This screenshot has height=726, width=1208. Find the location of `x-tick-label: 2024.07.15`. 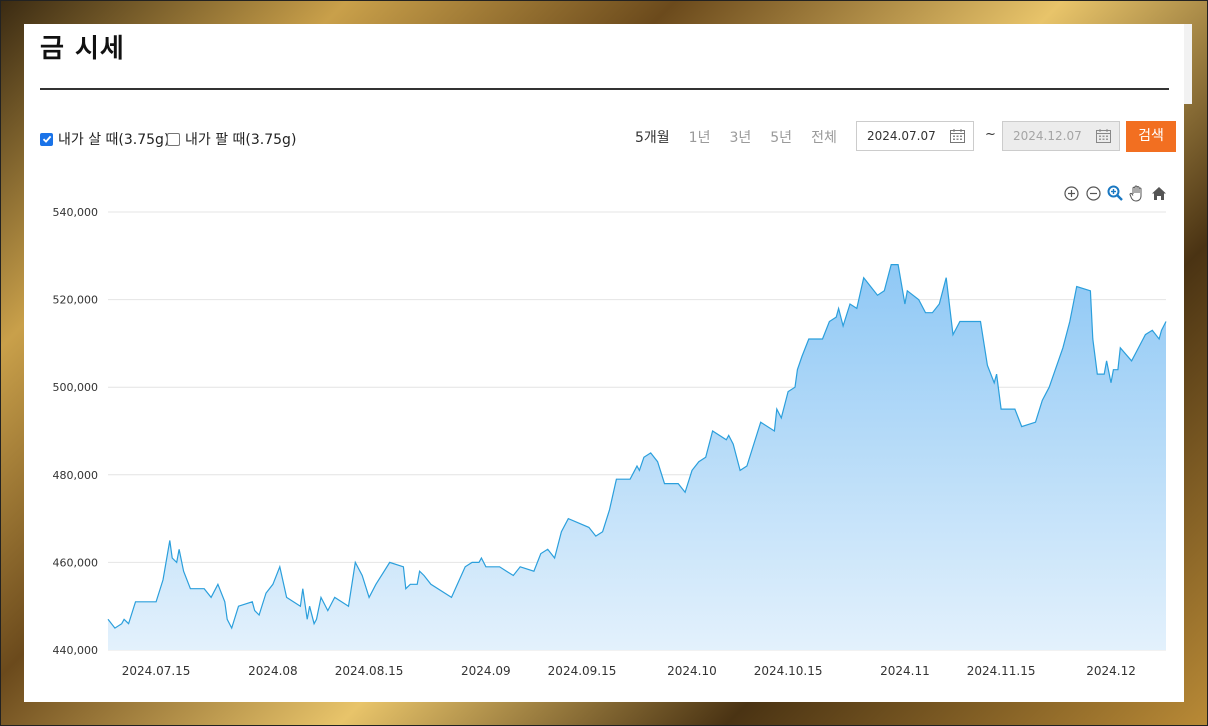

x-tick-label: 2024.07.15 is located at coordinates (156, 671).